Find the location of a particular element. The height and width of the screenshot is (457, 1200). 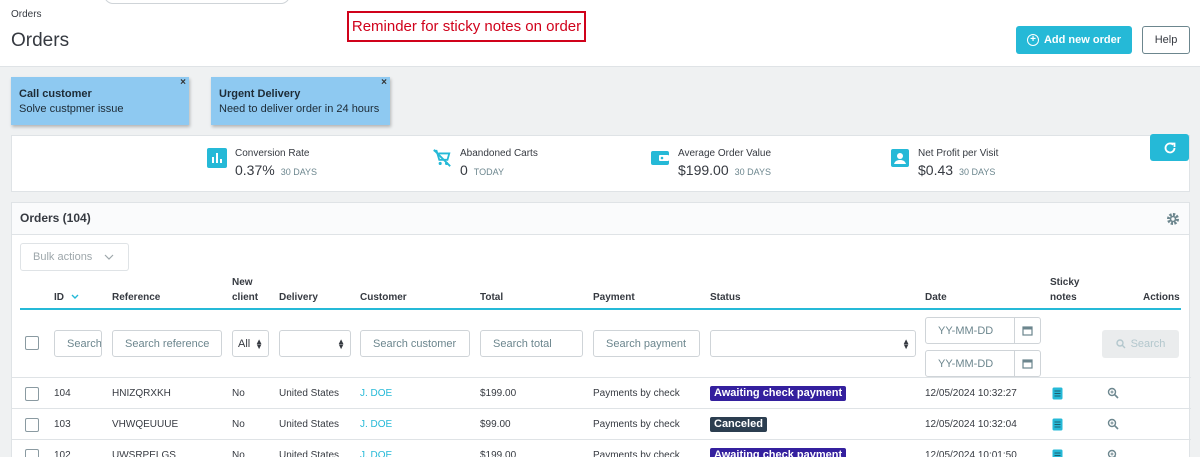

column-label: client is located at coordinates (245, 297).